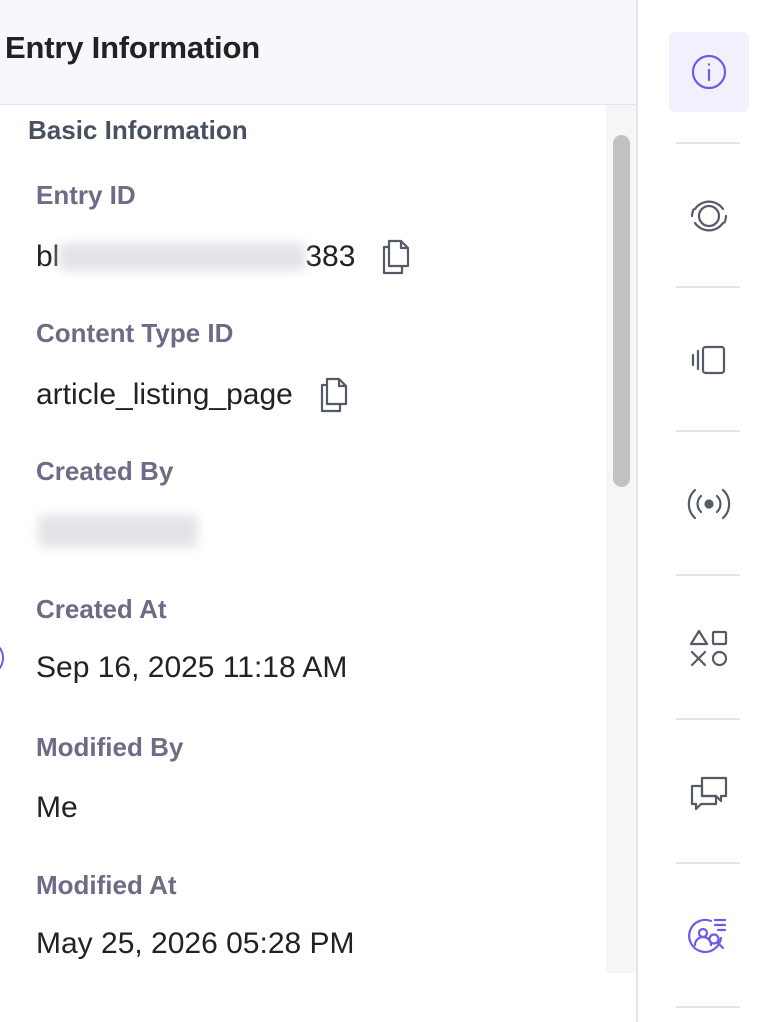 The image size is (768, 1022). What do you see at coordinates (110, 747) in the screenshot?
I see `modified-by-label: Modified By` at bounding box center [110, 747].